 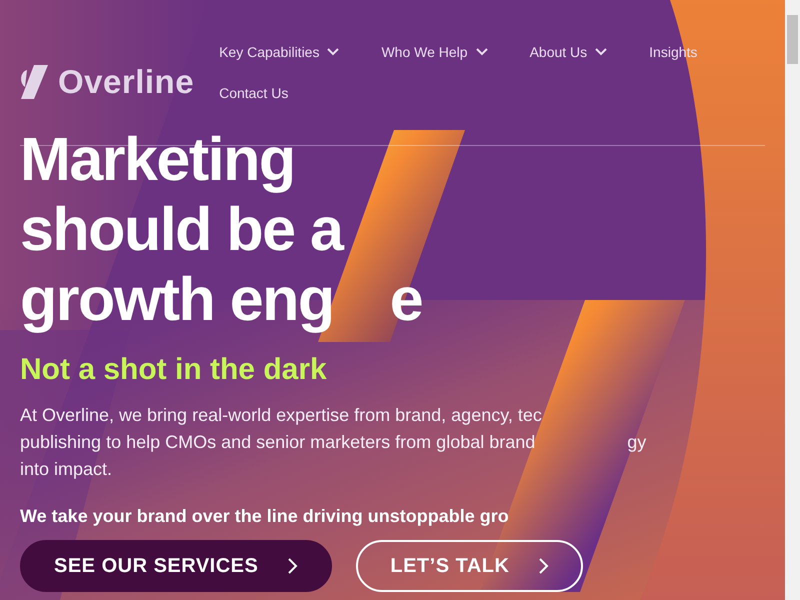 What do you see at coordinates (278, 442) in the screenshot?
I see `intro-text: publishing to help CMOs and senior marketers from global brand` at bounding box center [278, 442].